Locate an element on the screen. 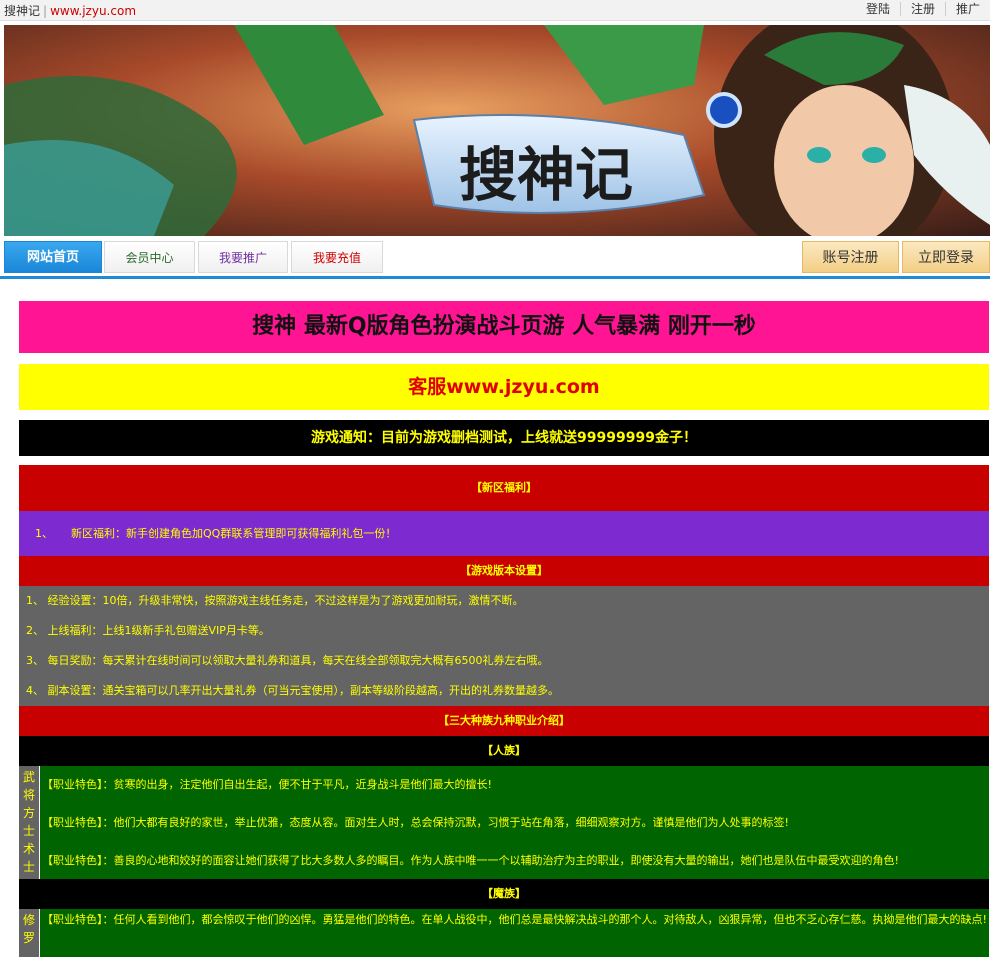 The height and width of the screenshot is (957, 990). demon-class-label: 修罗 is located at coordinates (29, 933).